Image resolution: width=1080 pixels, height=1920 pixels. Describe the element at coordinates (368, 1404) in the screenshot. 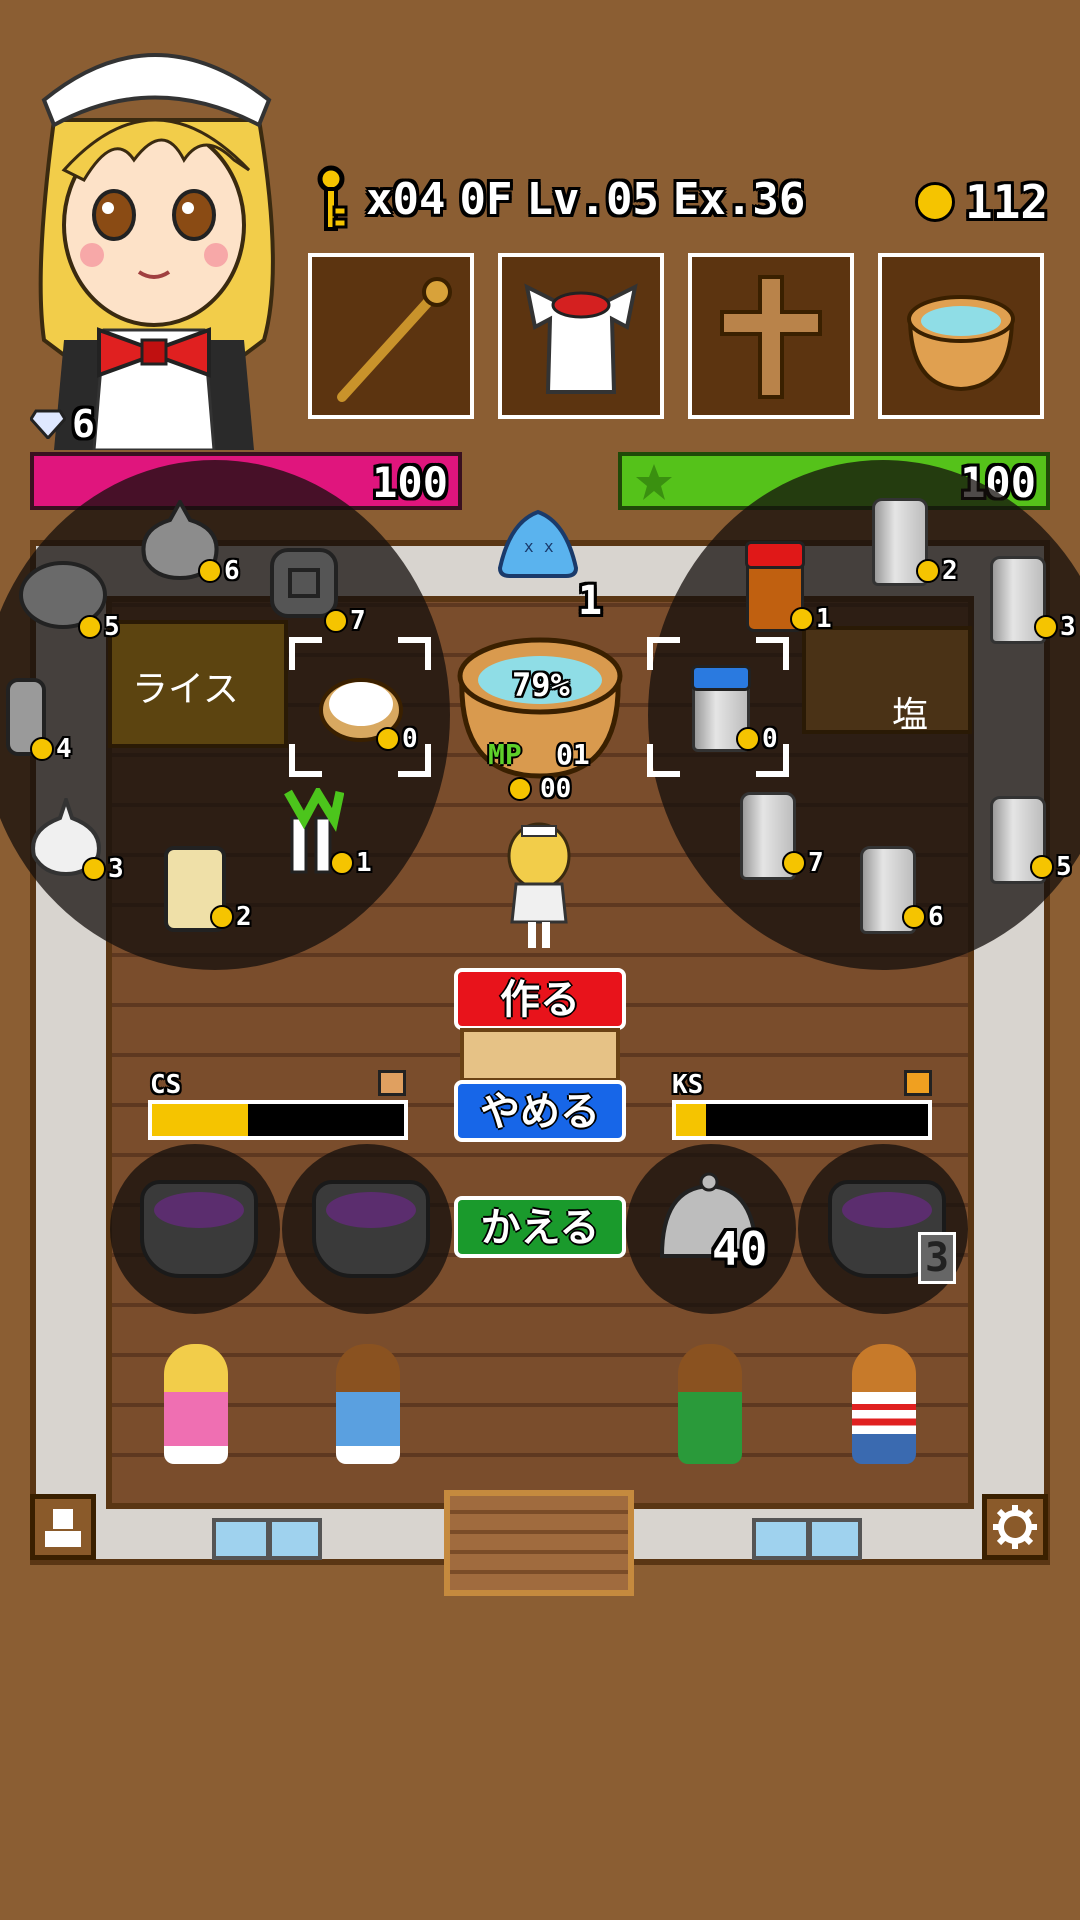

I see `customer-boy-blue` at that location.